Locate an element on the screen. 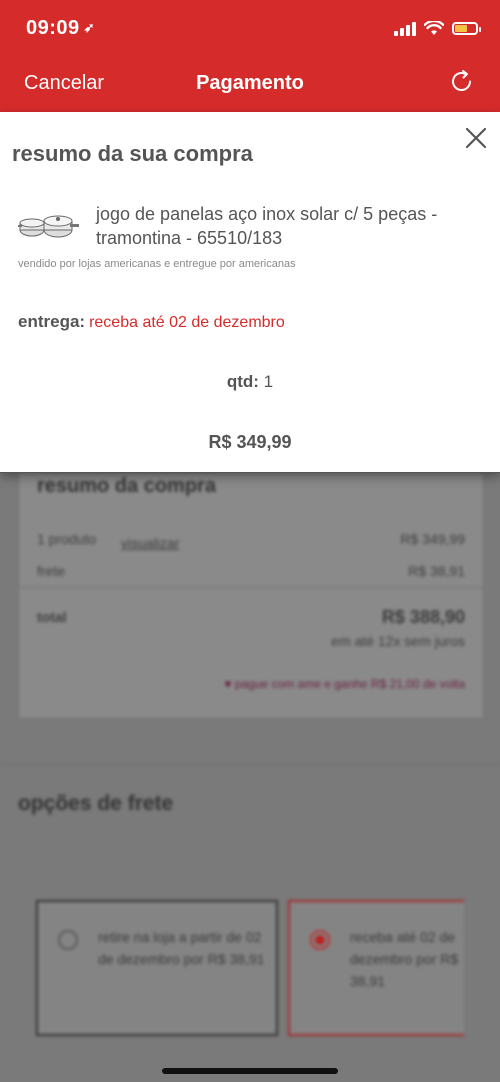  heart-icon: ♥ is located at coordinates (228, 684).